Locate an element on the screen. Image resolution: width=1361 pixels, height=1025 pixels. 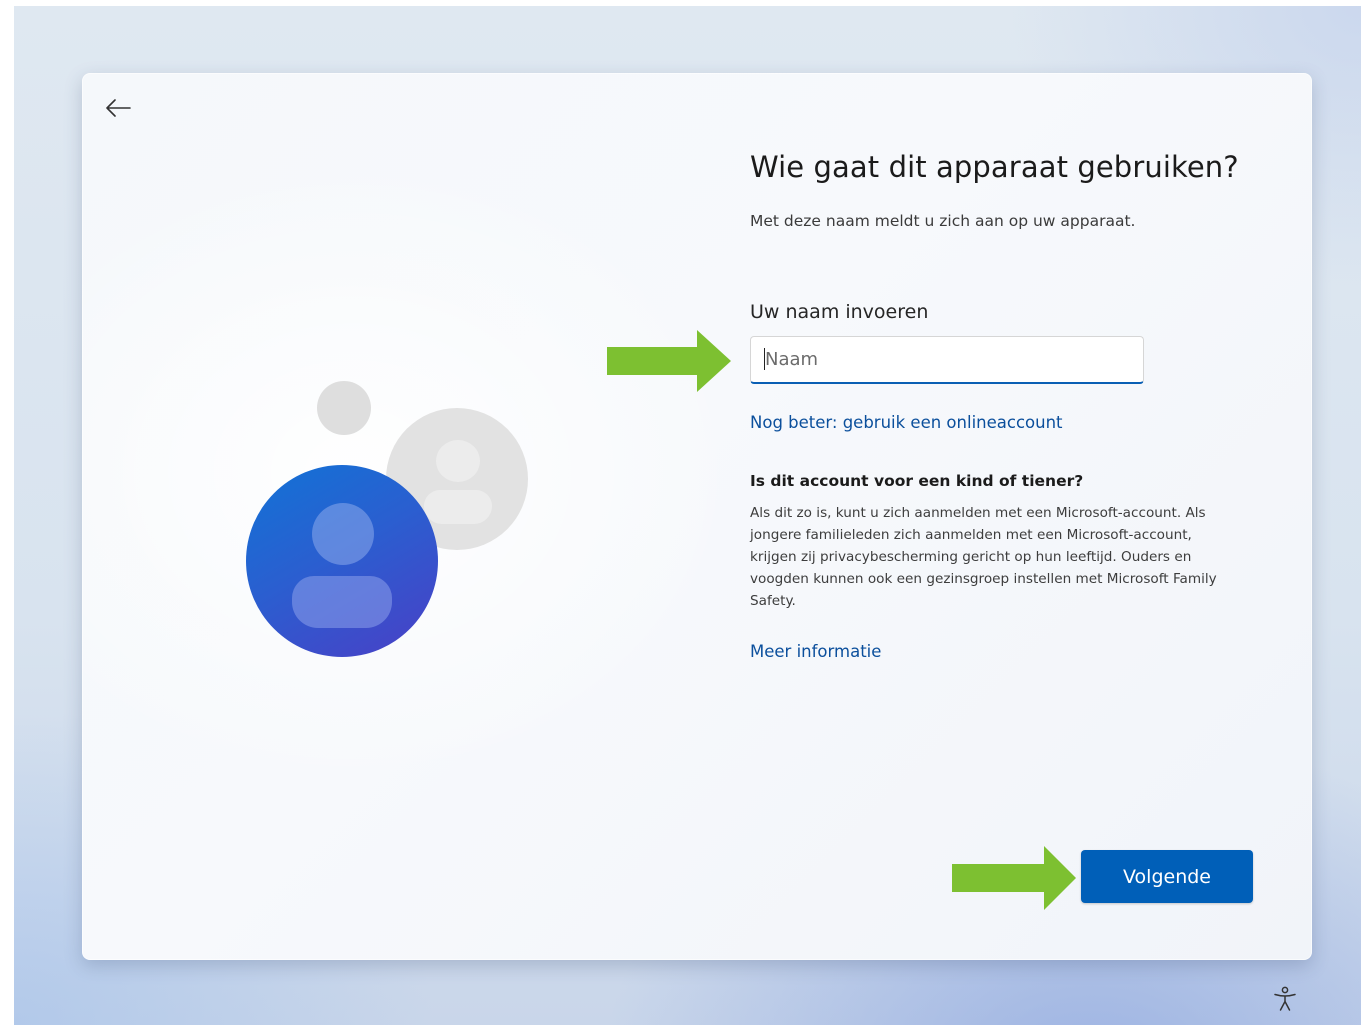
text-caret is located at coordinates (764, 359).